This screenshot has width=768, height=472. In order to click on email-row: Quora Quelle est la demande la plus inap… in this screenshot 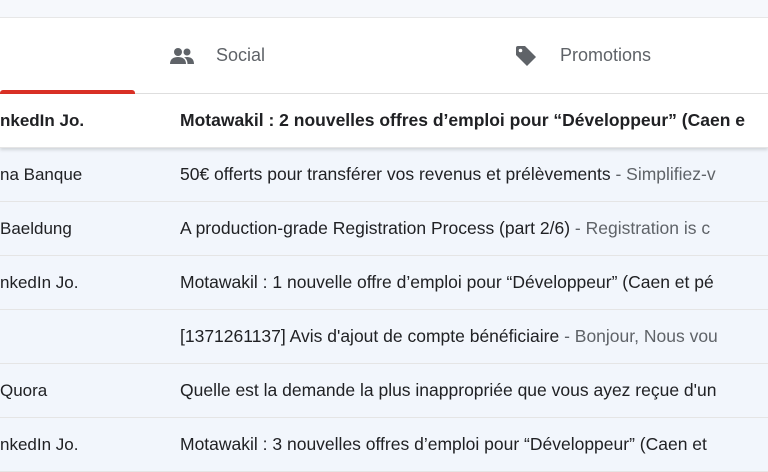, I will do `click(384, 391)`.